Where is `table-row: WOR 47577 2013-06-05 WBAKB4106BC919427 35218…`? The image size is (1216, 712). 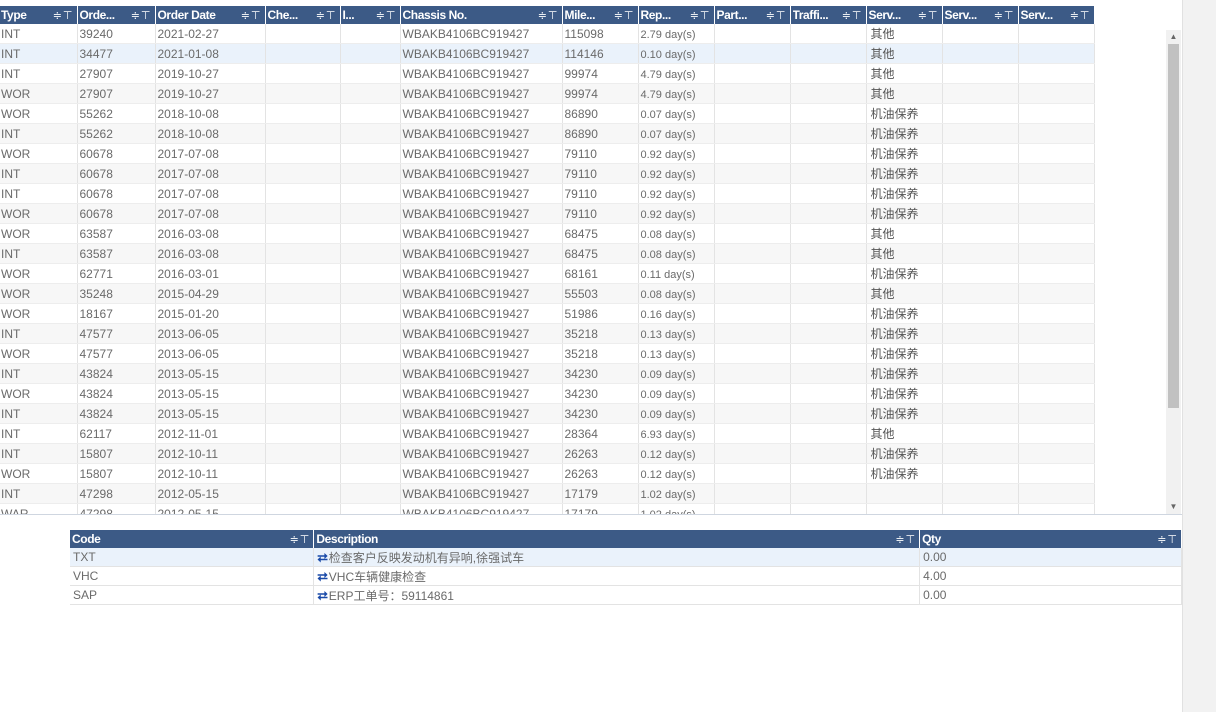 table-row: WOR 47577 2013-06-05 WBAKB4106BC919427 35218… is located at coordinates (547, 353).